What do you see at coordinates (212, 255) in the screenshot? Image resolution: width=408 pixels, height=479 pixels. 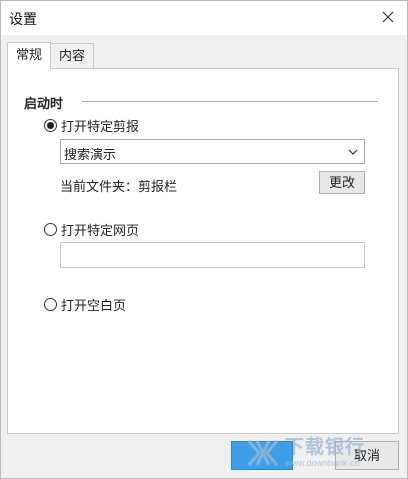 I see `webpage-url-input` at bounding box center [212, 255].